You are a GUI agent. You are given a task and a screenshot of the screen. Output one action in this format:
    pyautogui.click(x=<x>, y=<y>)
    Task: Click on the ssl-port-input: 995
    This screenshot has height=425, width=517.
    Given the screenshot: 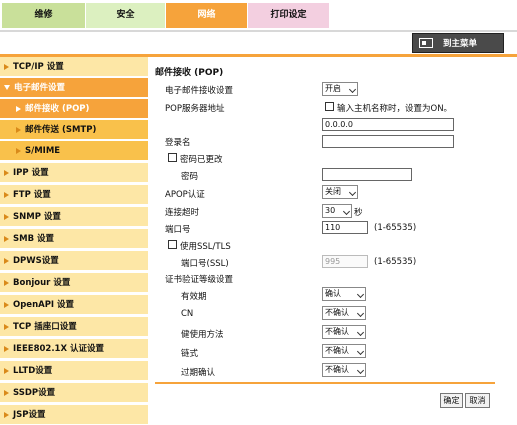 What is the action you would take?
    pyautogui.click(x=345, y=261)
    